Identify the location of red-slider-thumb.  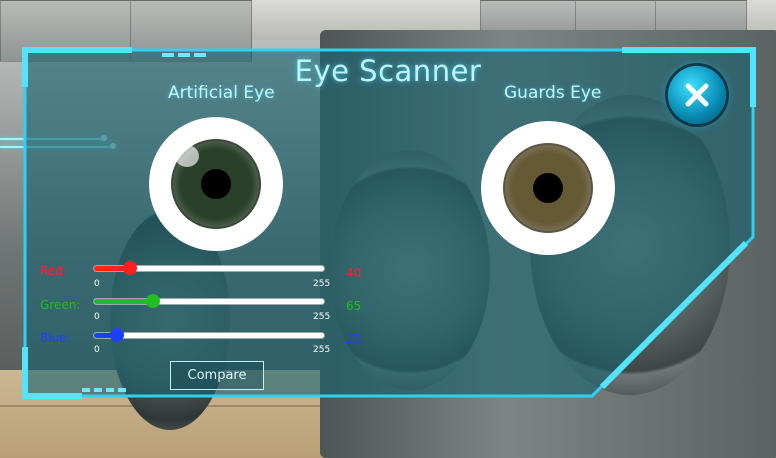
(130, 268).